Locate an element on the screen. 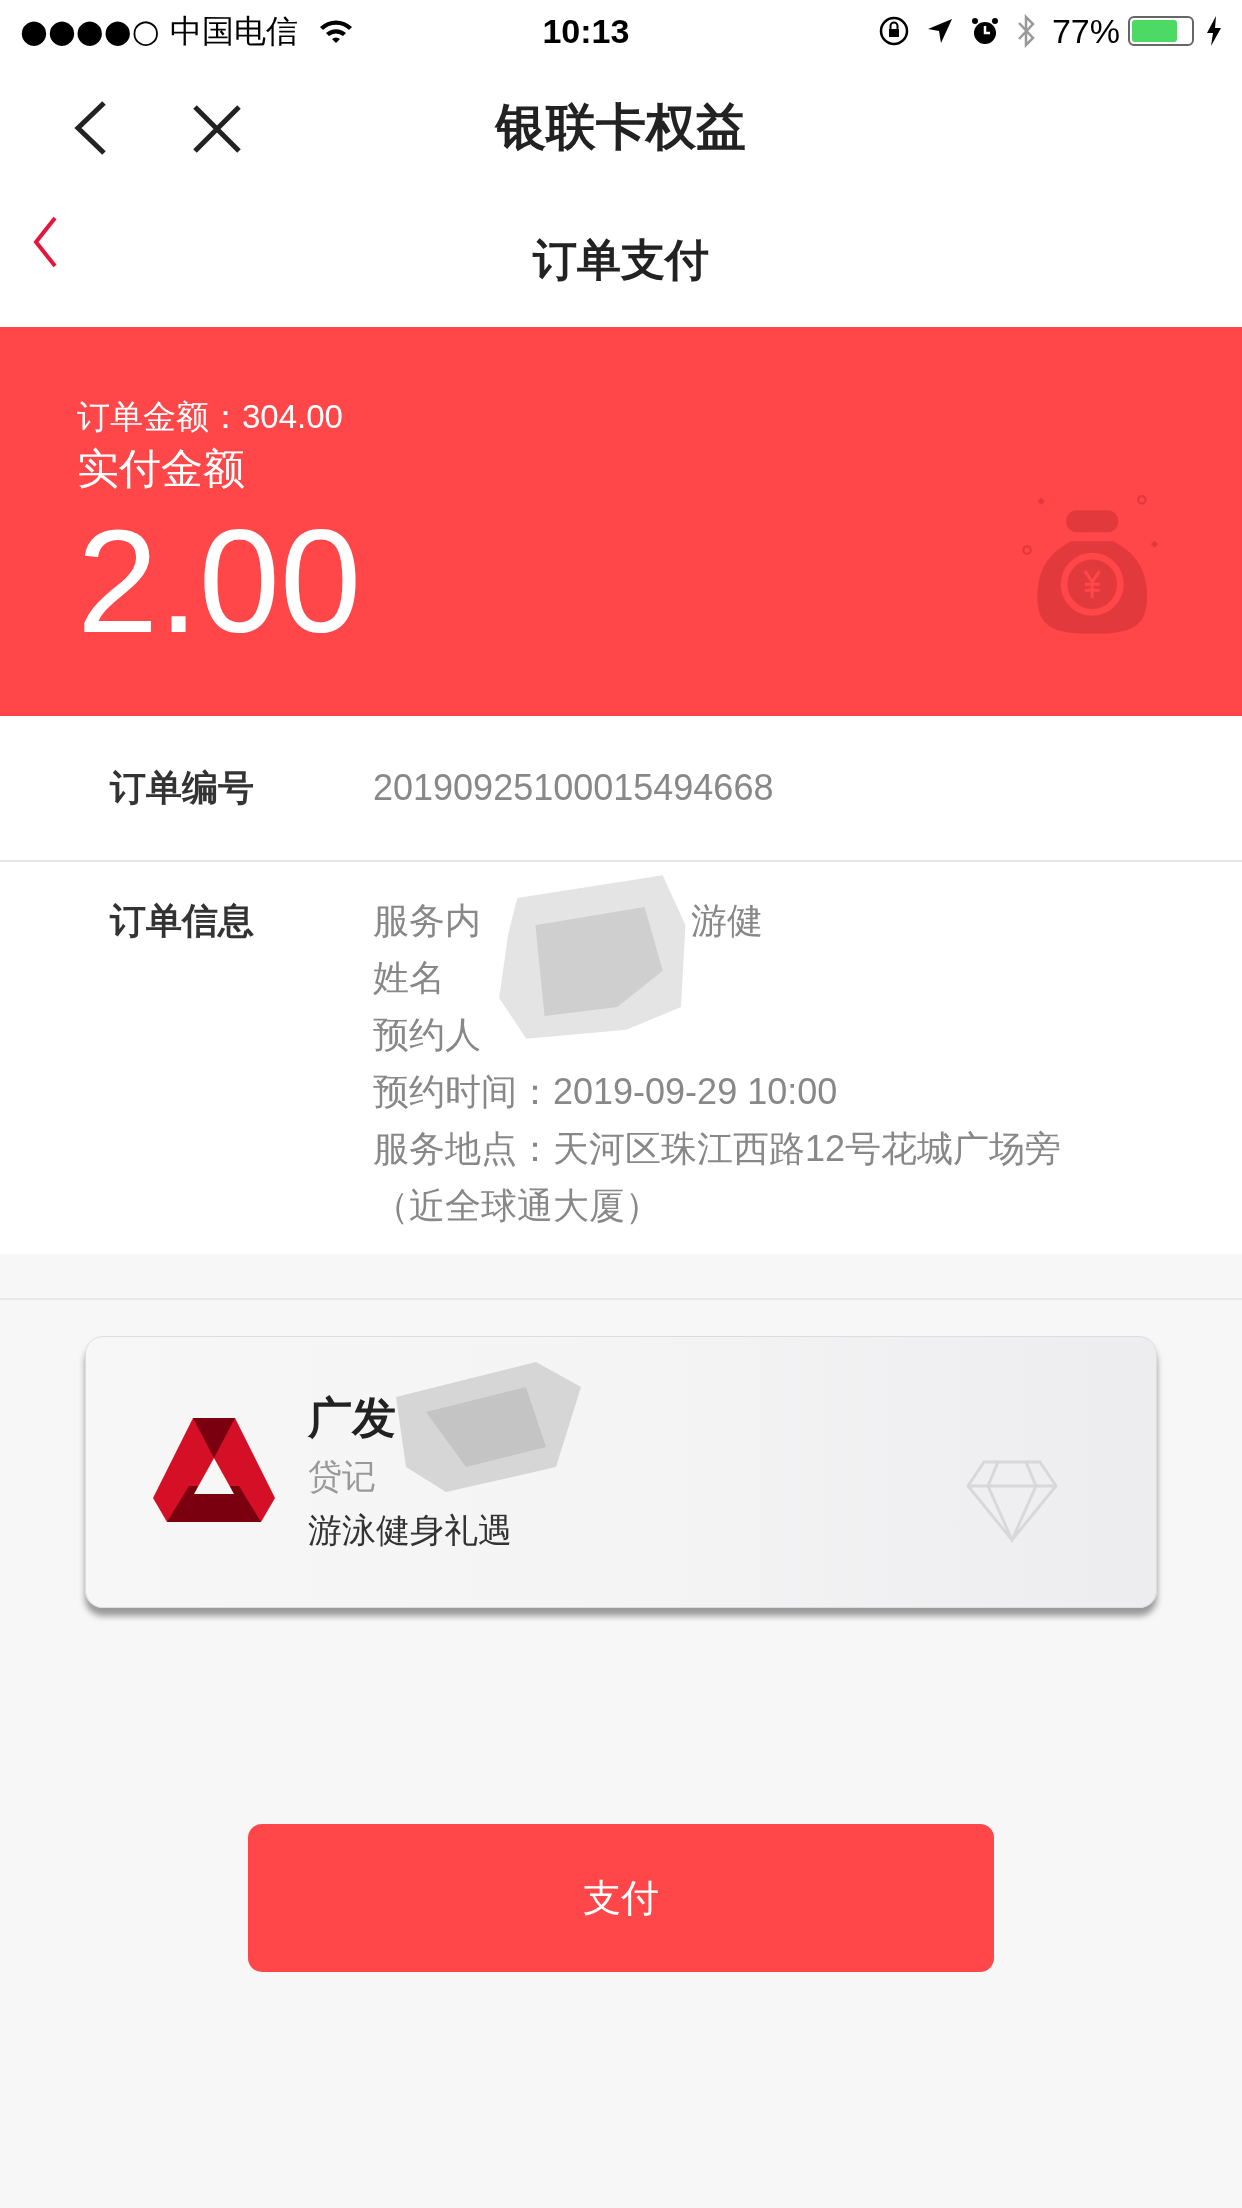 This screenshot has width=1242, height=2208. diamond-icon is located at coordinates (1012, 1501).